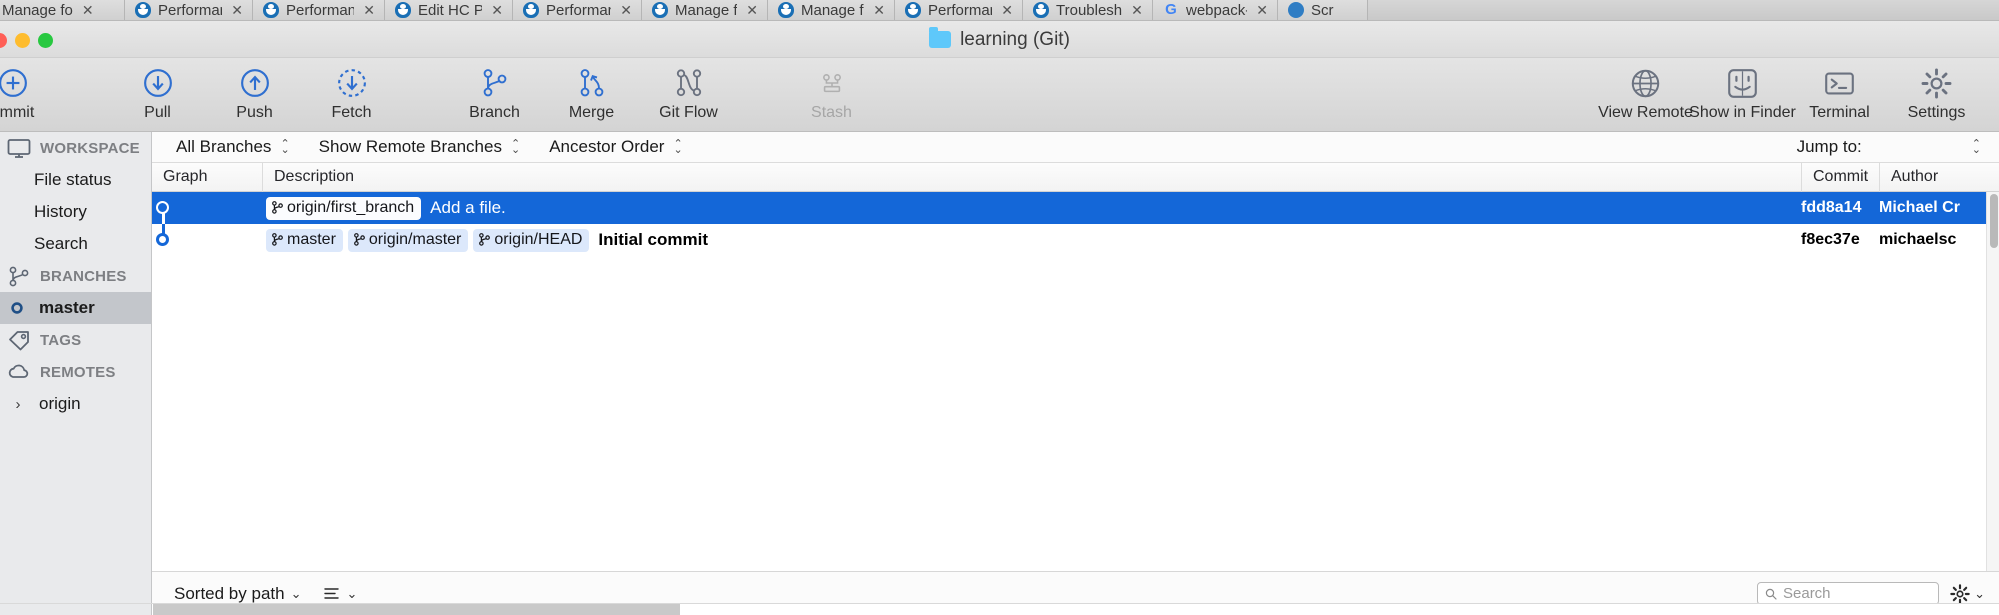 This screenshot has width=1999, height=615. What do you see at coordinates (999, 609) in the screenshot?
I see `desktop-bottom-strip` at bounding box center [999, 609].